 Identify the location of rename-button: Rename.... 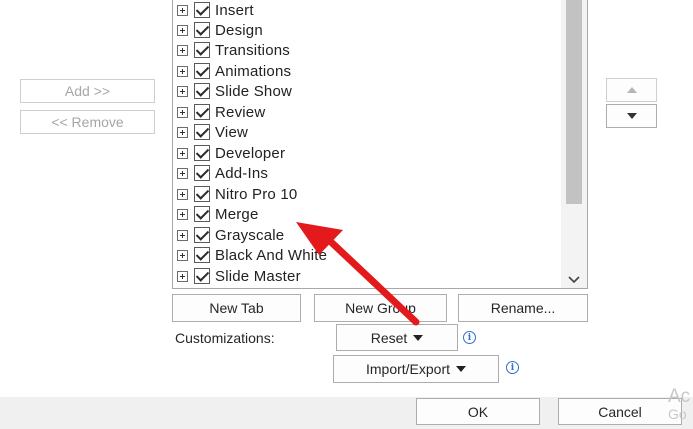
(523, 308).